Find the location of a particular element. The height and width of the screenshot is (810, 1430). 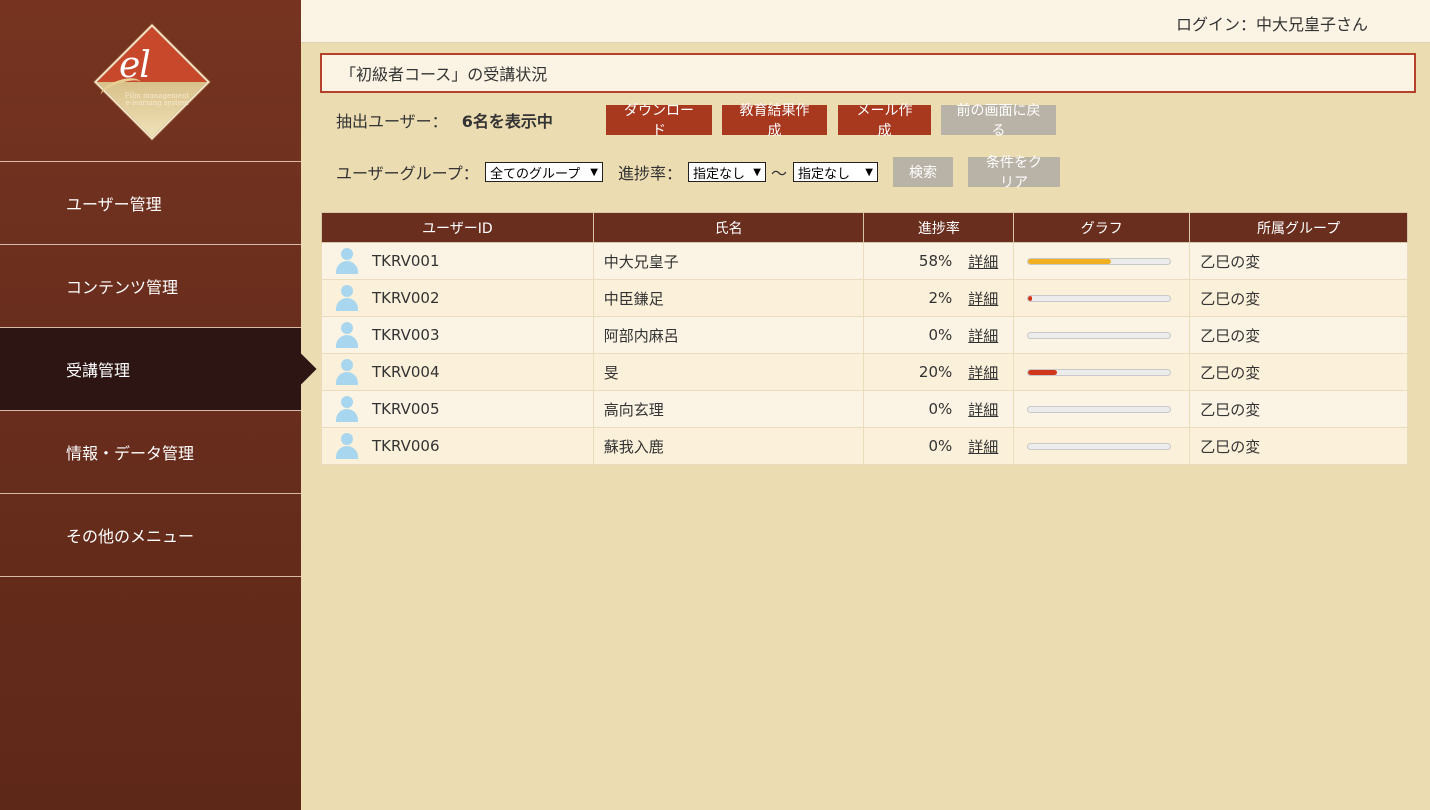

header-name: 氏名 is located at coordinates (728, 227).